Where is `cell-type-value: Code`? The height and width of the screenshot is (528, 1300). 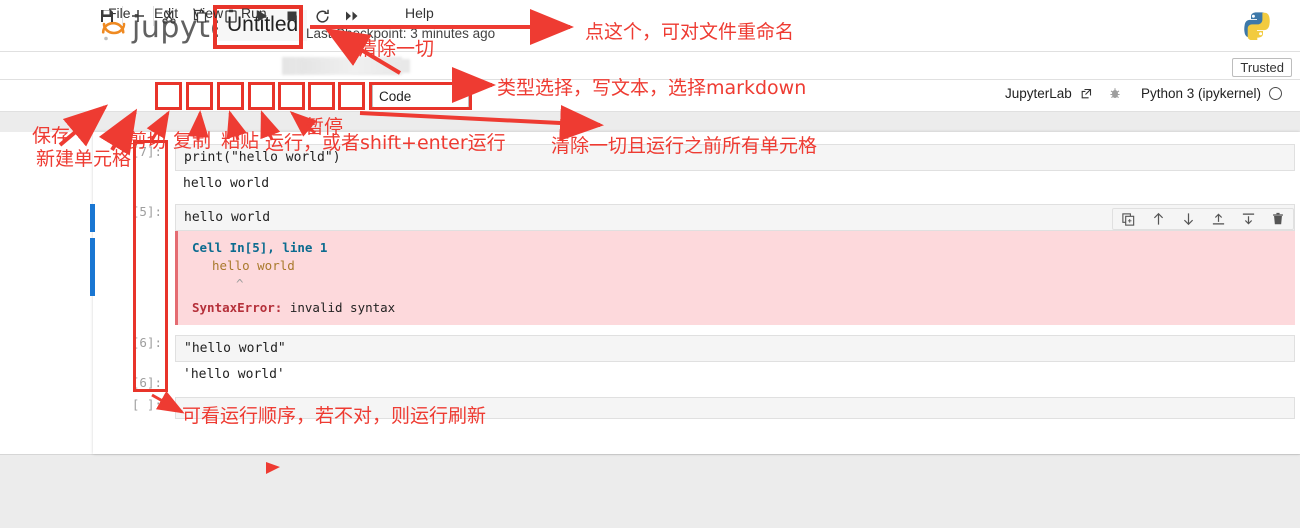
cell-type-value: Code is located at coordinates (395, 96).